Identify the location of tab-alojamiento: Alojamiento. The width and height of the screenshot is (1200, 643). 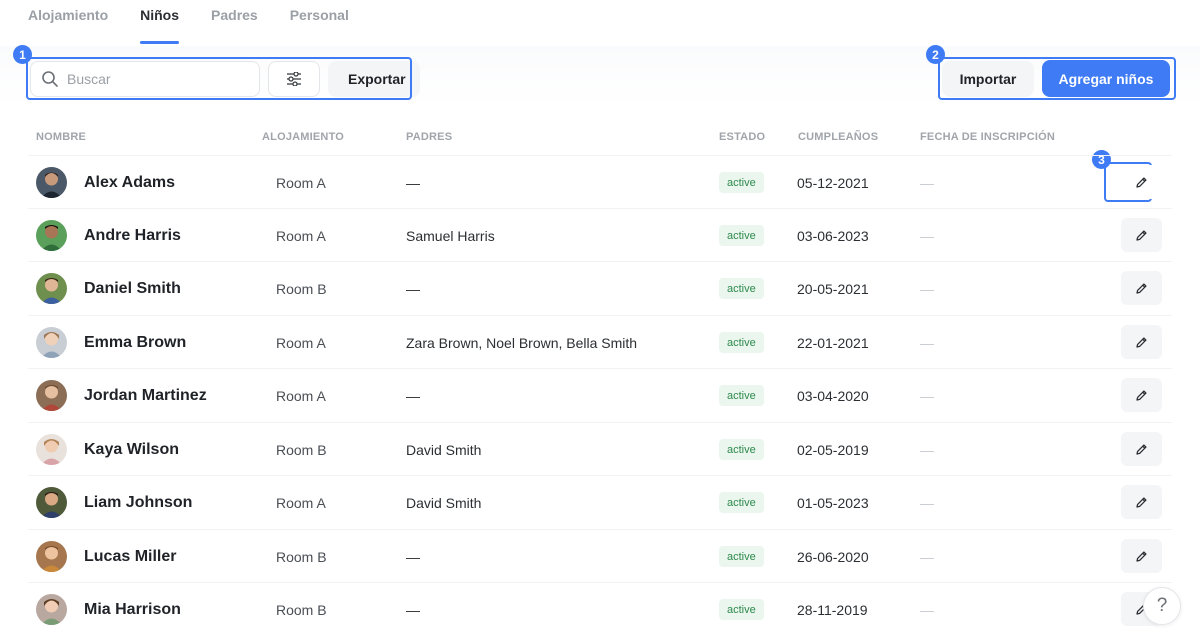
(68, 23).